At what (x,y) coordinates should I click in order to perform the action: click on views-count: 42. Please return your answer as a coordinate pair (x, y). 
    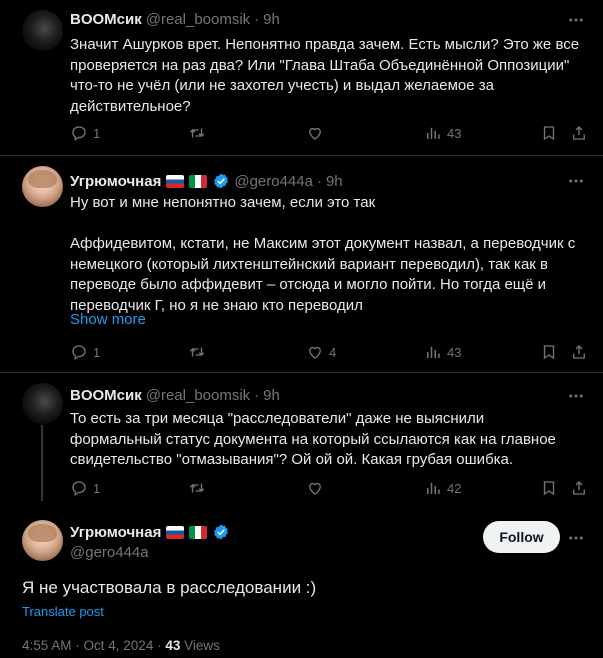
    Looking at the image, I should click on (454, 488).